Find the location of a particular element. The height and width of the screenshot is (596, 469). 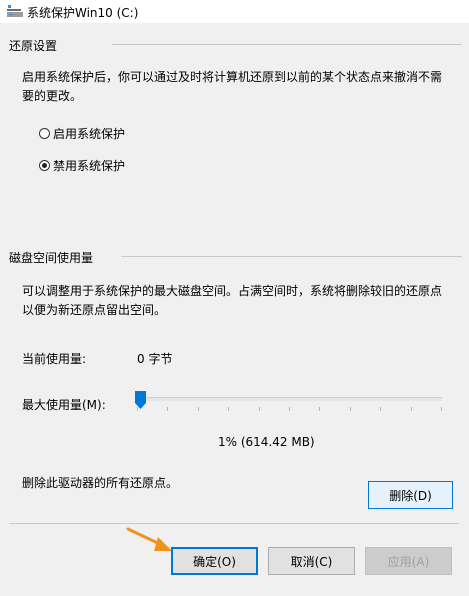

max-usage-slider-track is located at coordinates (289, 399).